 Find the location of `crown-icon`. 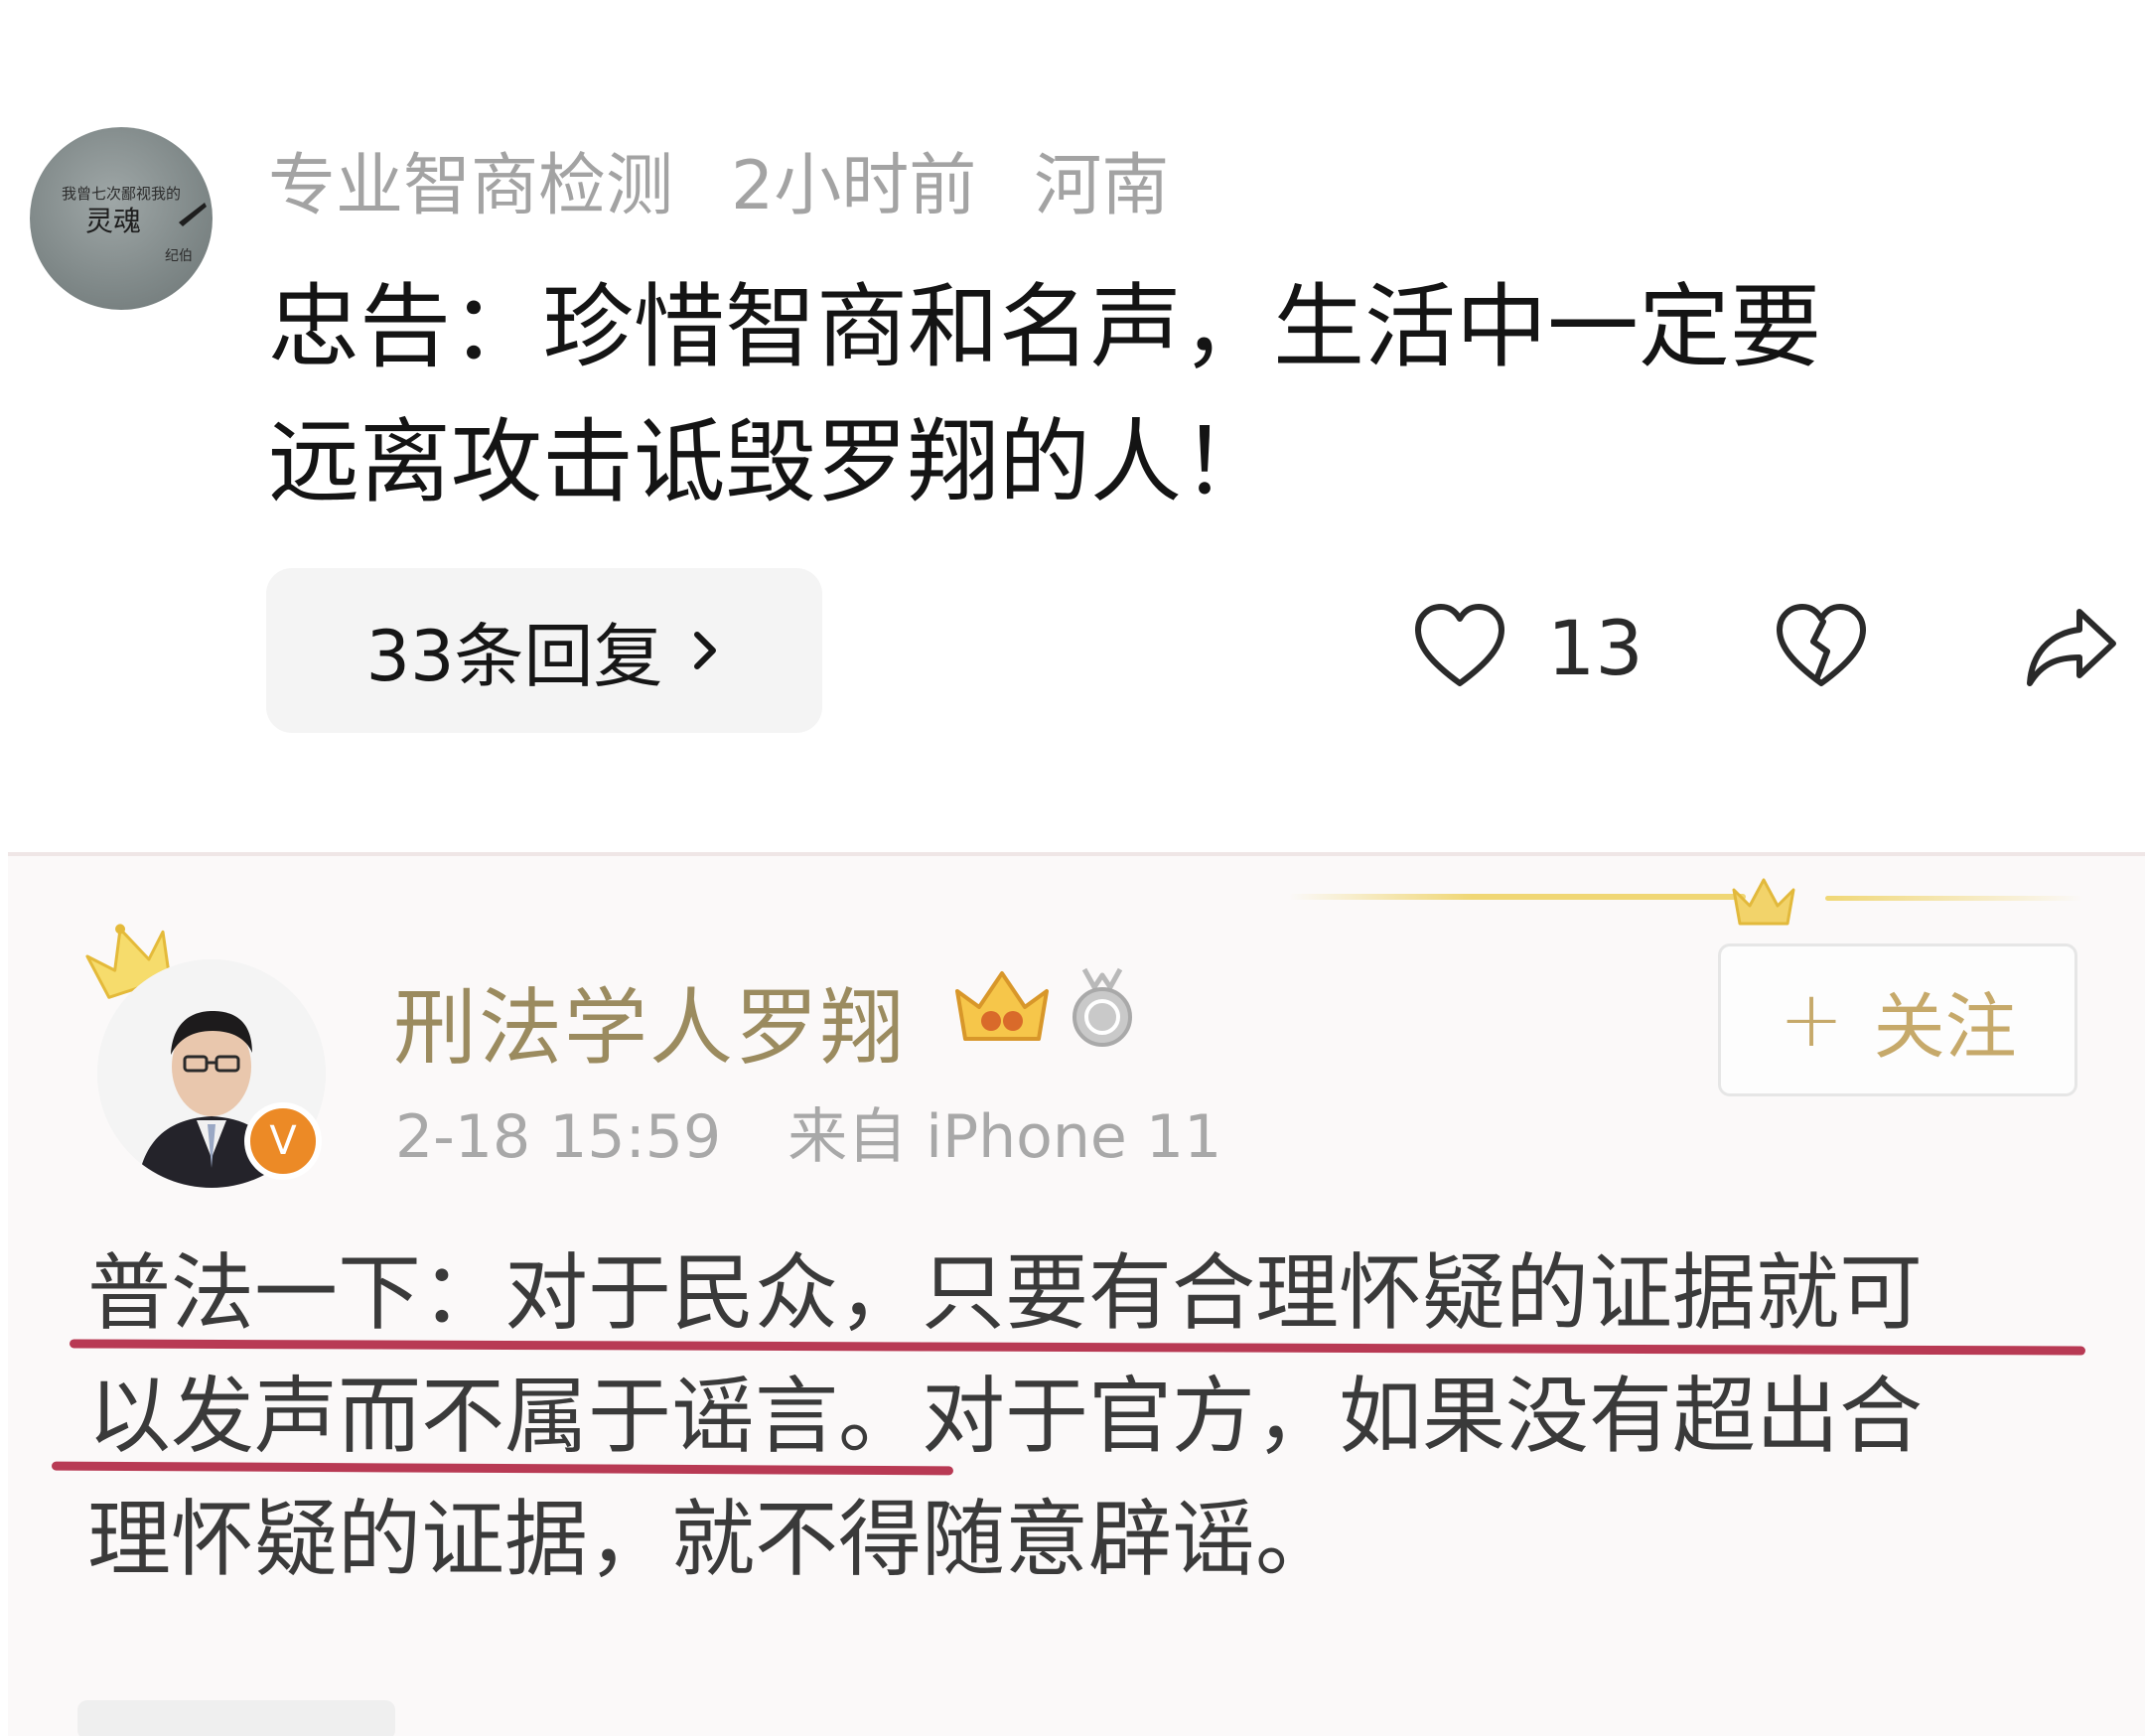

crown-icon is located at coordinates (1763, 902).